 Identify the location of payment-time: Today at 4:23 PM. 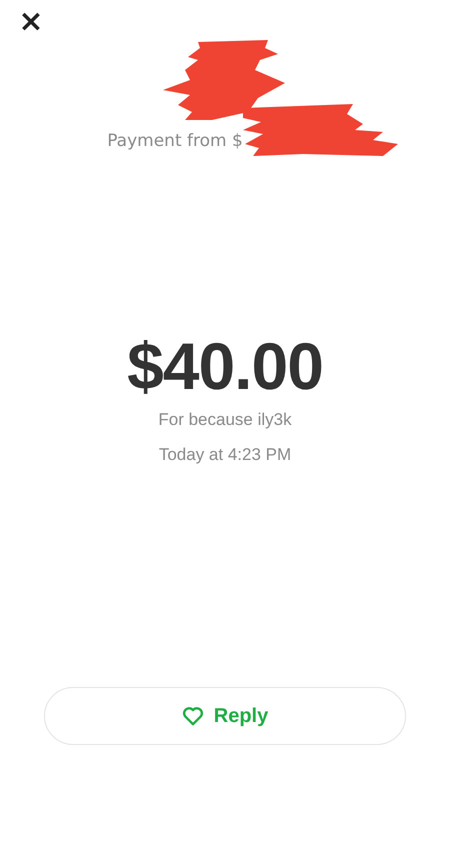
(225, 455).